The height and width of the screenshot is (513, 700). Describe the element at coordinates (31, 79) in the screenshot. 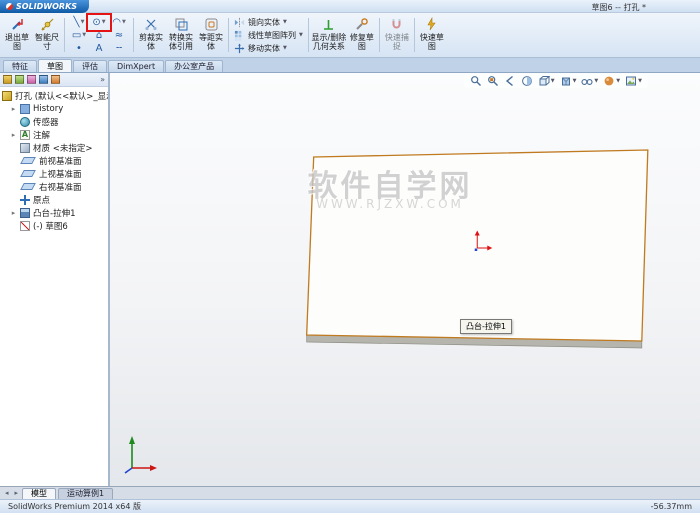

I see `configurationmanager-tab-icon` at that location.